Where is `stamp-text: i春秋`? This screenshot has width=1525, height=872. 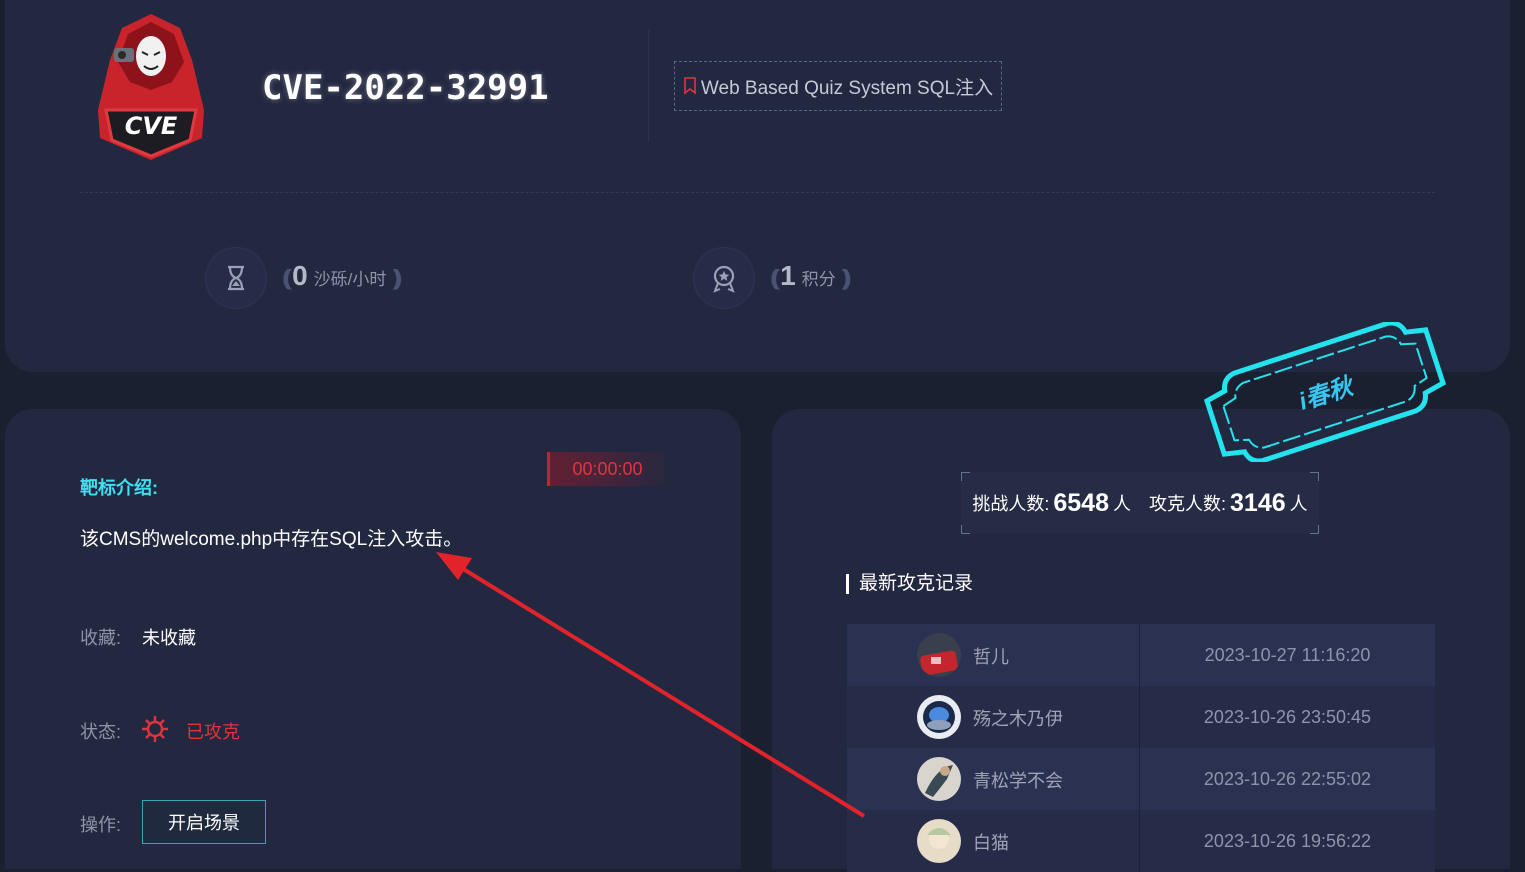
stamp-text: i春秋 is located at coordinates (1327, 393).